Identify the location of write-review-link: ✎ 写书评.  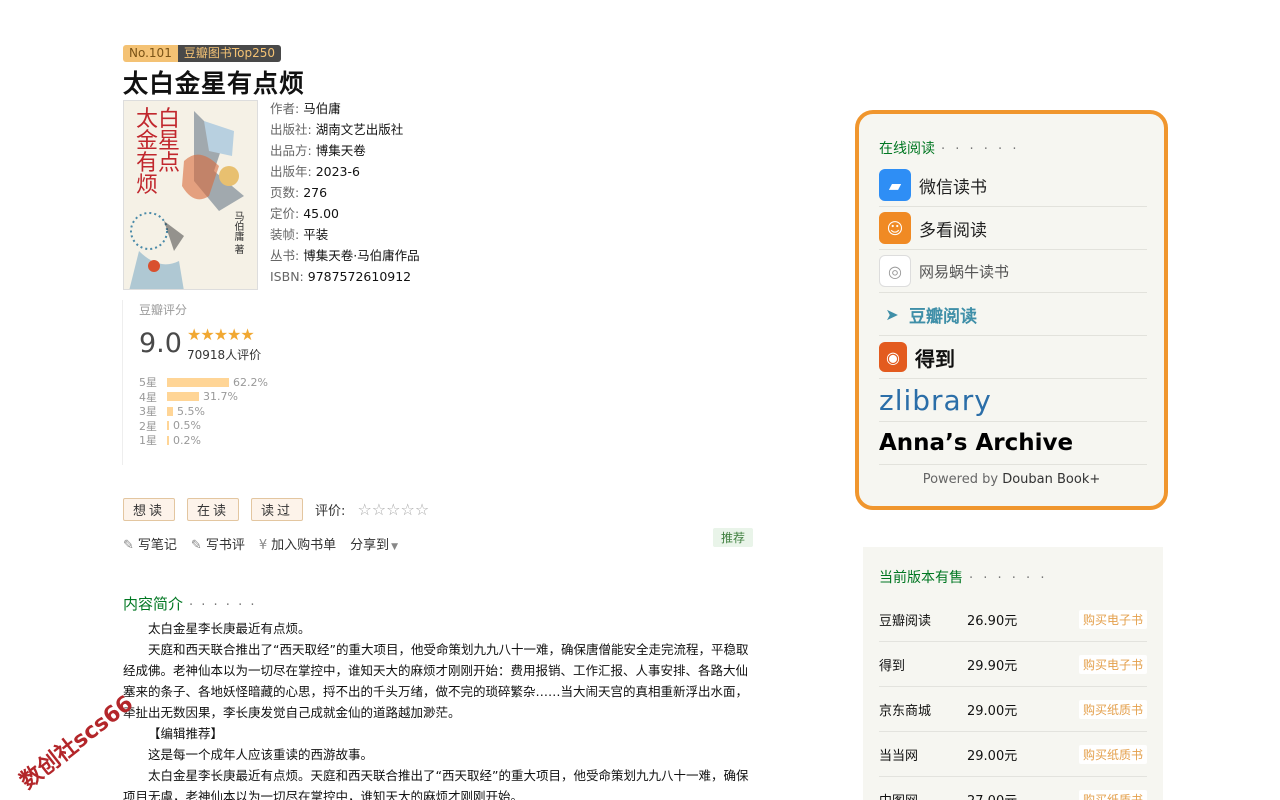
(218, 543).